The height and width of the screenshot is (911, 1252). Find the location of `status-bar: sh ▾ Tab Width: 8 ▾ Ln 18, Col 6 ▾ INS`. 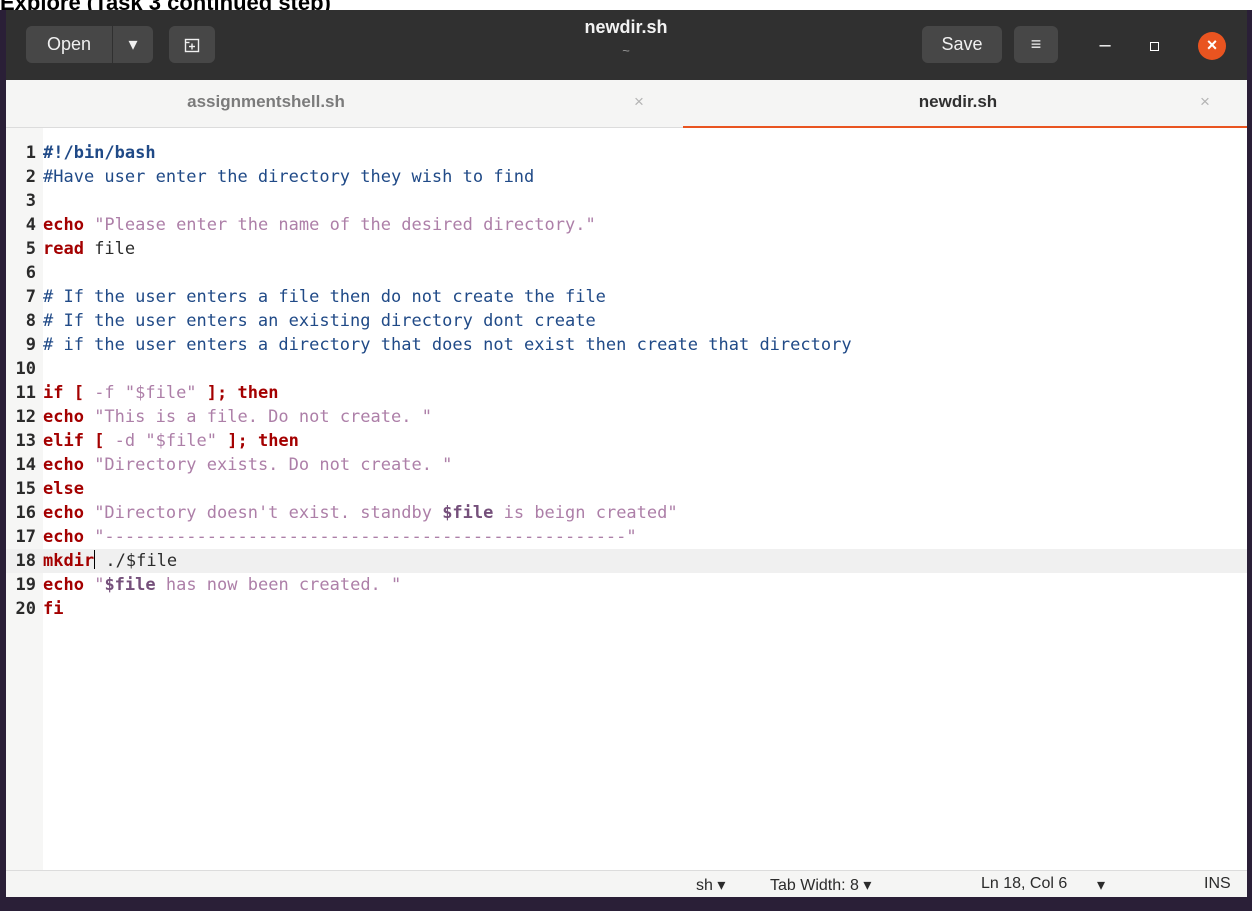

status-bar: sh ▾ Tab Width: 8 ▾ Ln 18, Col 6 ▾ INS is located at coordinates (626, 883).